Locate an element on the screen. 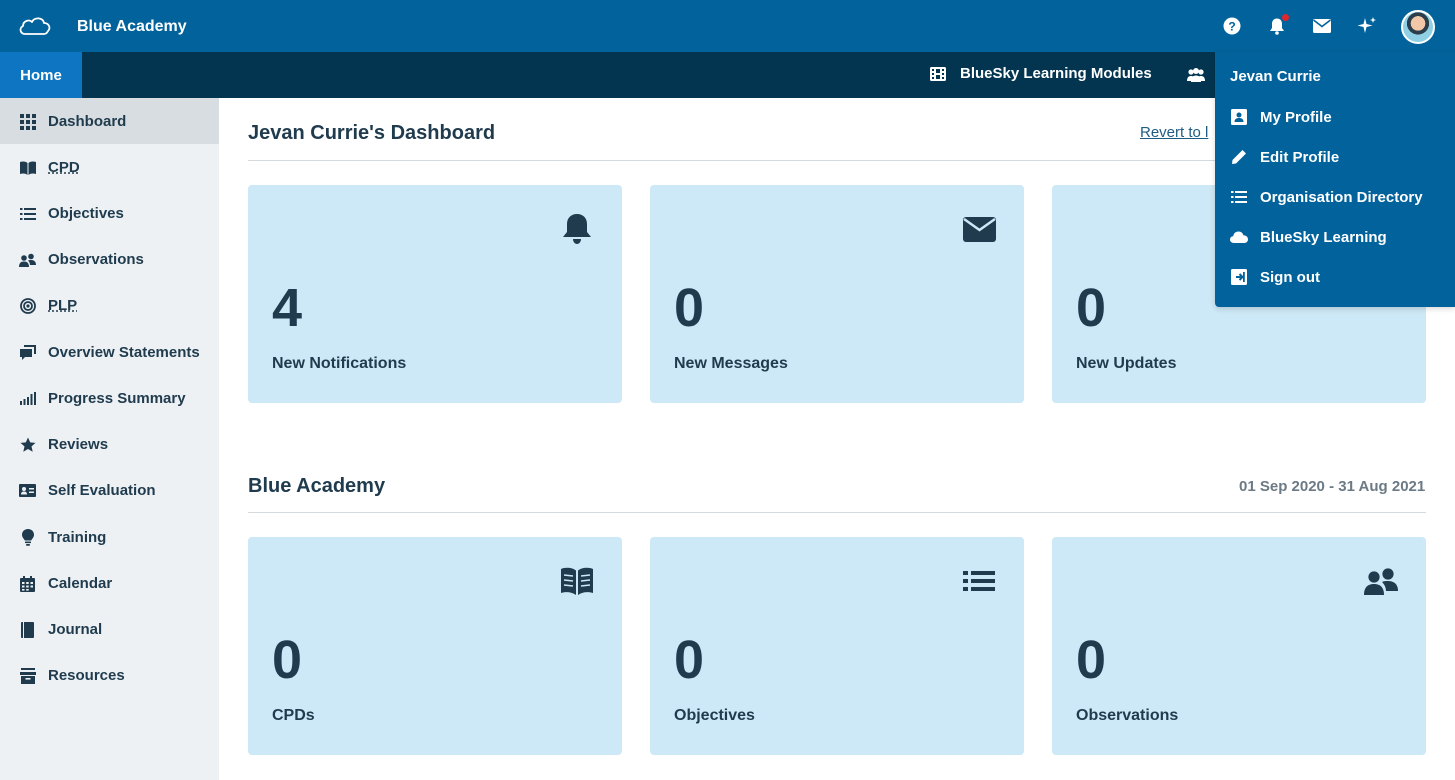 Image resolution: width=1455 pixels, height=780 pixels. sidebar-item-label: Training is located at coordinates (77, 537).